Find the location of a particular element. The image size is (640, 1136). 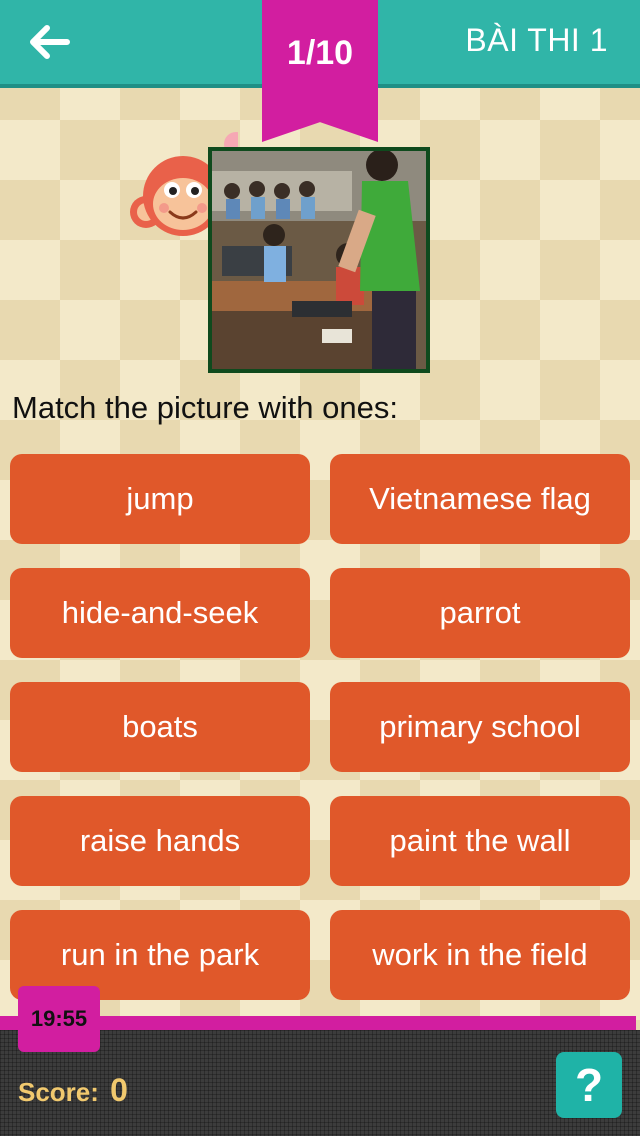

arrow-left-icon is located at coordinates (50, 42).